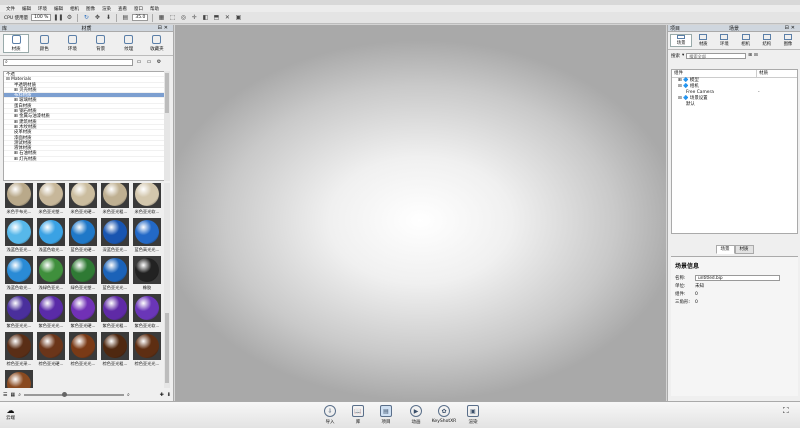 The width and height of the screenshot is (800, 428). What do you see at coordinates (147, 274) in the screenshot?
I see `material-thumbnail: 橡胶` at bounding box center [147, 274].